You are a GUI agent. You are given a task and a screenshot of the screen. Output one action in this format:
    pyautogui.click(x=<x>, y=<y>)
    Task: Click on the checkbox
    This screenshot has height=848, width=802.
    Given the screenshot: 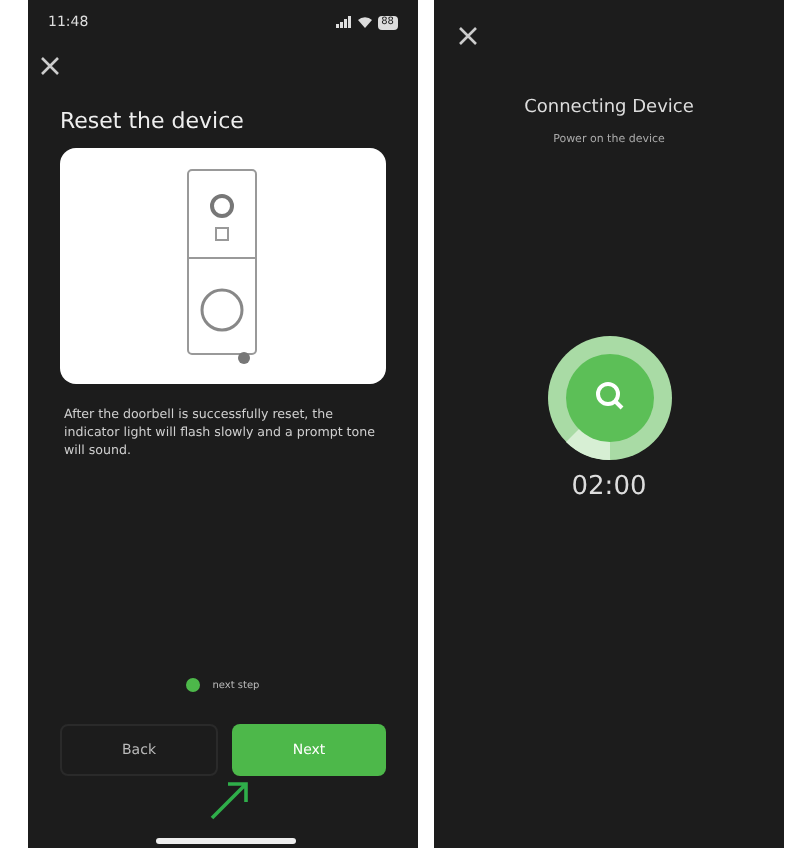 What is the action you would take?
    pyautogui.click(x=193, y=685)
    